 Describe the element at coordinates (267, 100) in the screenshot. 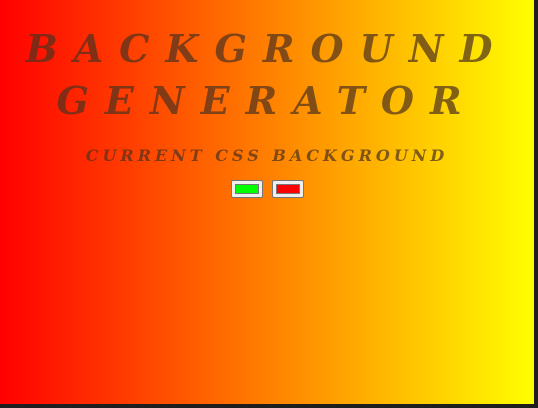

I see `title-line-2: GENERATOR` at that location.